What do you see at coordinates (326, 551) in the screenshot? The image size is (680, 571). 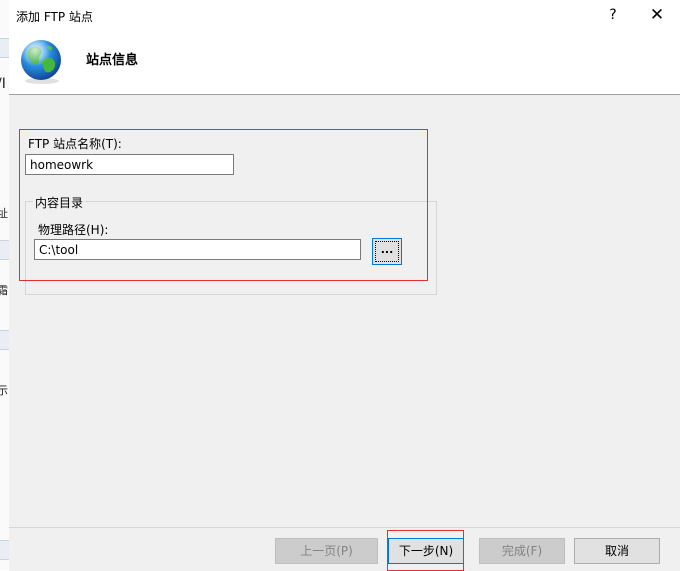 I see `previous-button: 上一页(P)` at bounding box center [326, 551].